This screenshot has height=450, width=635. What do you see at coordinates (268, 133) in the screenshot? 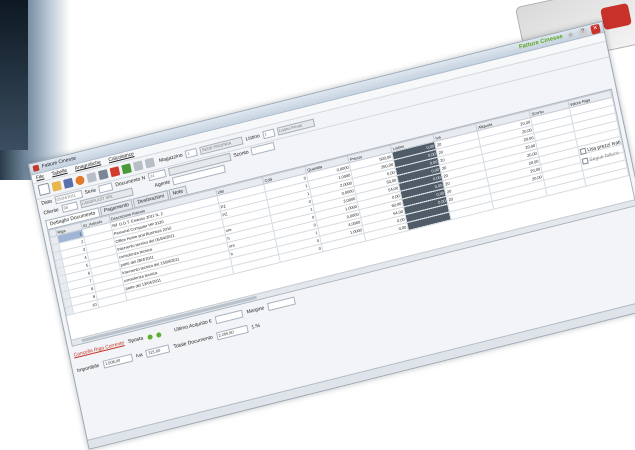
I see `listino-field: 1` at bounding box center [268, 133].